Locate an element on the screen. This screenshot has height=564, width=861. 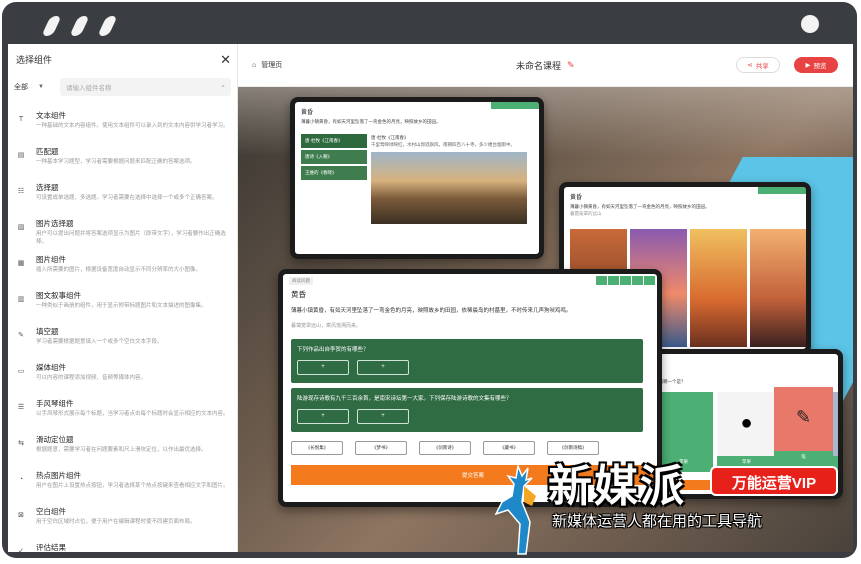
component-text: 文本组件 一种基础的文本内容组件。使用文本组件可以录入到的文本内容供学习者学习。 is located at coordinates (133, 124).